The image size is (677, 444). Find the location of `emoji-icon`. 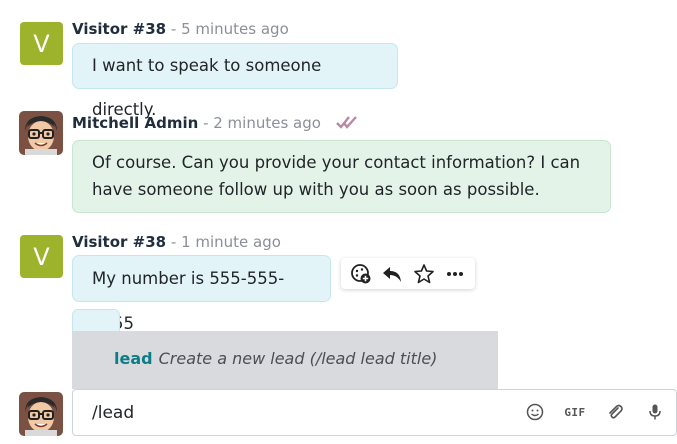

emoji-icon is located at coordinates (535, 412).